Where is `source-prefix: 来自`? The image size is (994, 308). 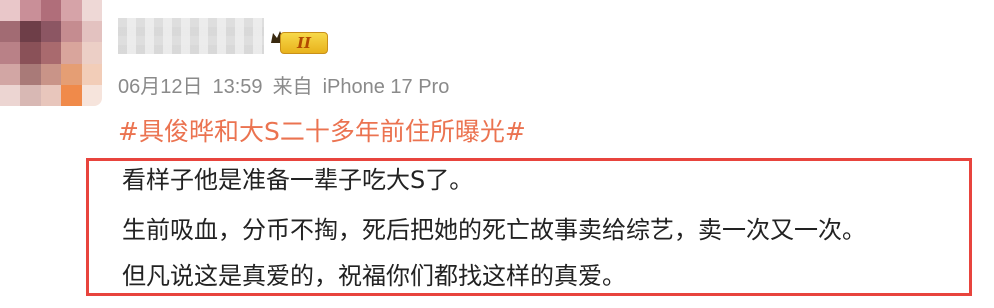 source-prefix: 来自 is located at coordinates (292, 87).